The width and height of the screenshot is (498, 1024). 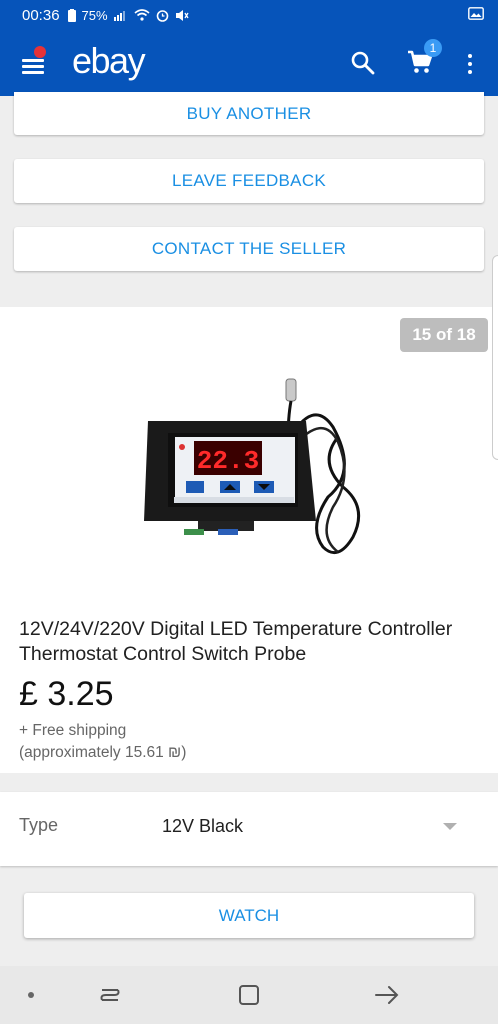 I want to click on cart-count-badge: 1, so click(x=433, y=48).